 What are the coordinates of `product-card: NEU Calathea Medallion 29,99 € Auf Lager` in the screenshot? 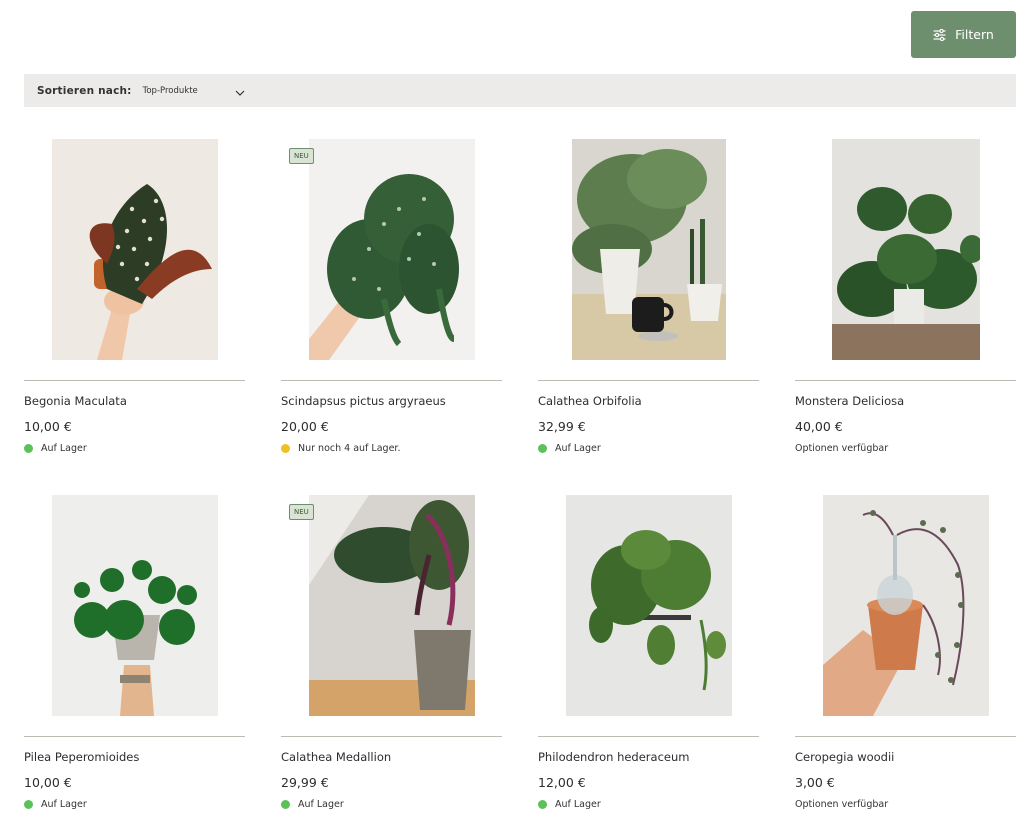 It's located at (391, 661).